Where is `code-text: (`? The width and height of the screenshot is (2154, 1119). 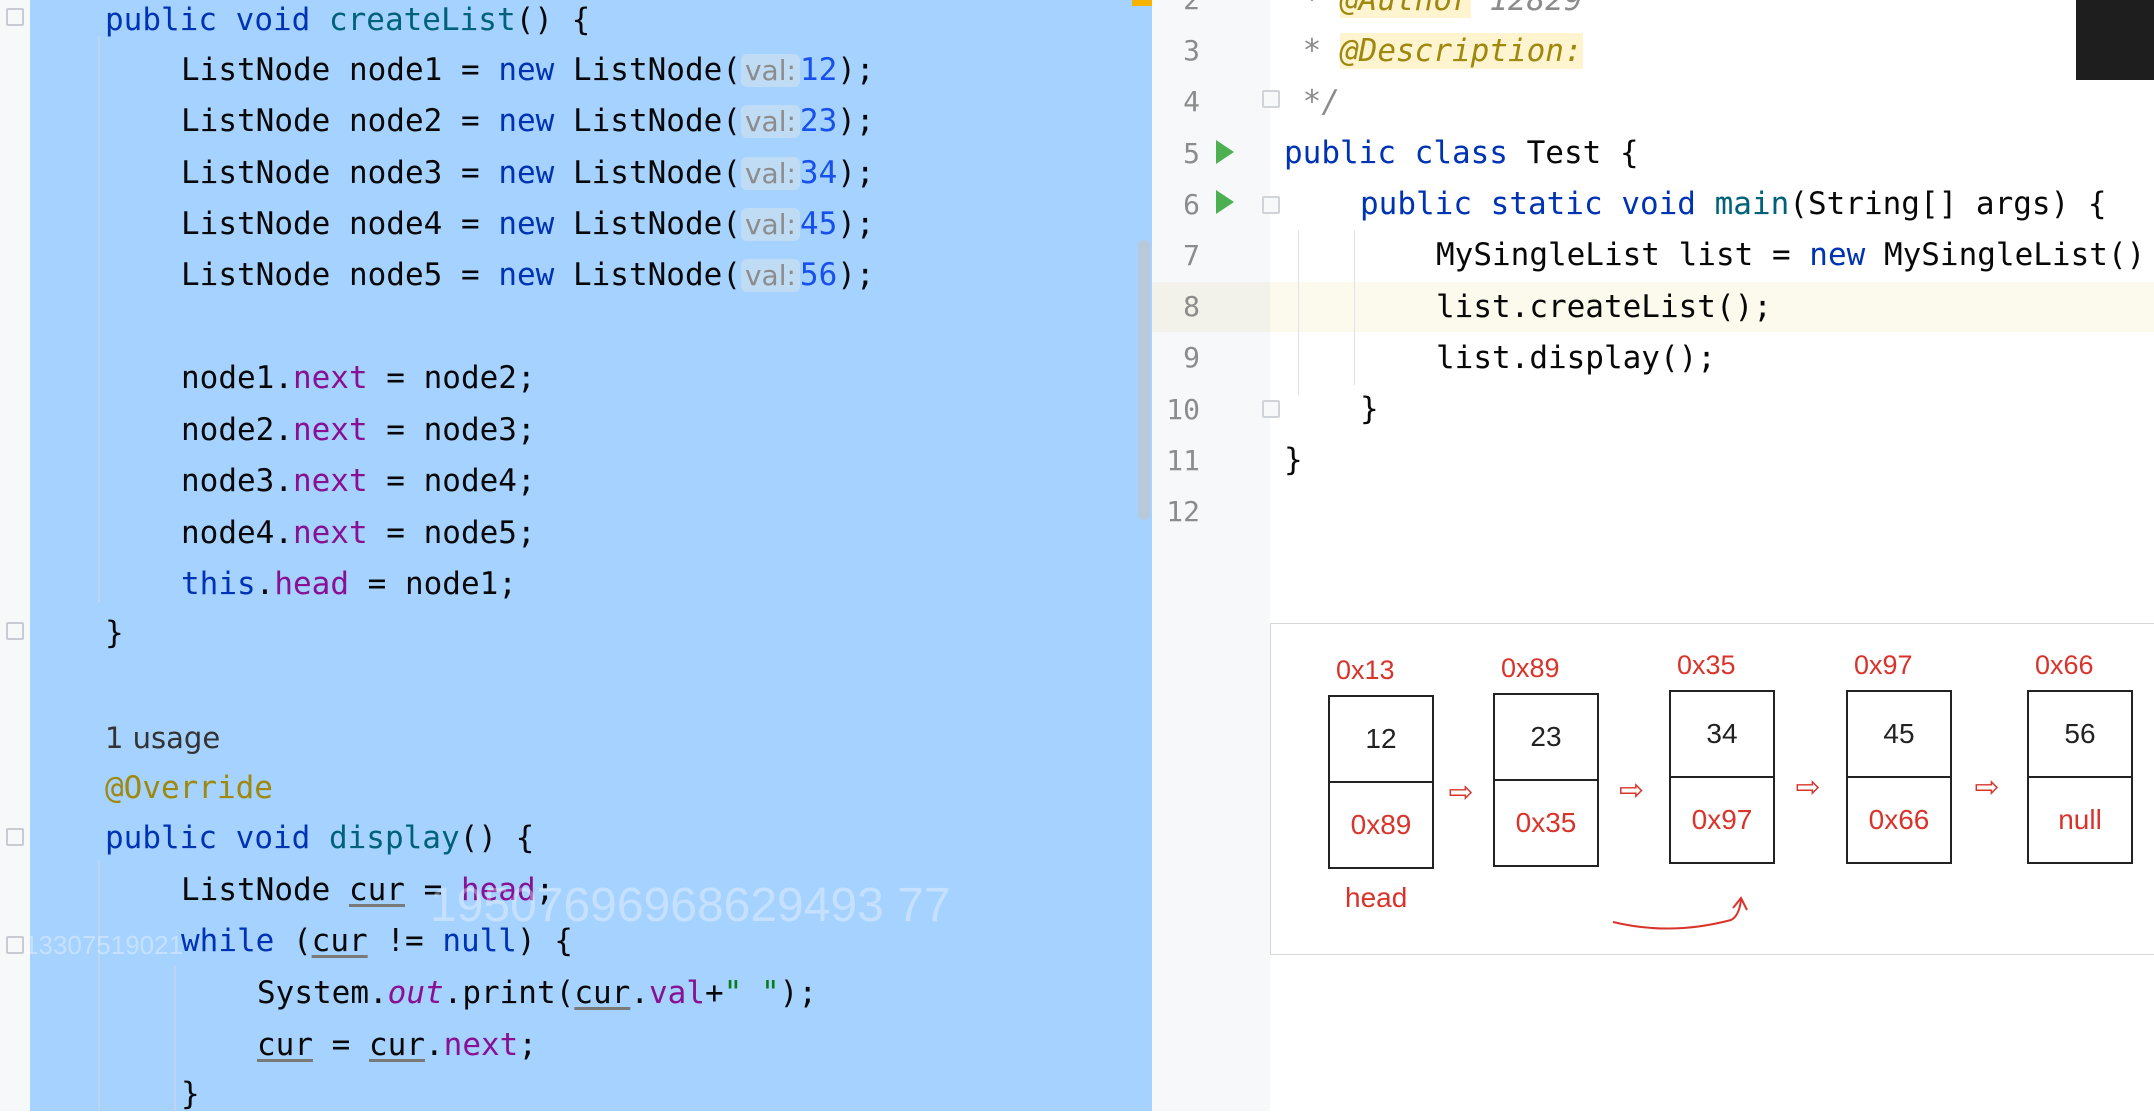
code-text: ( is located at coordinates (293, 941).